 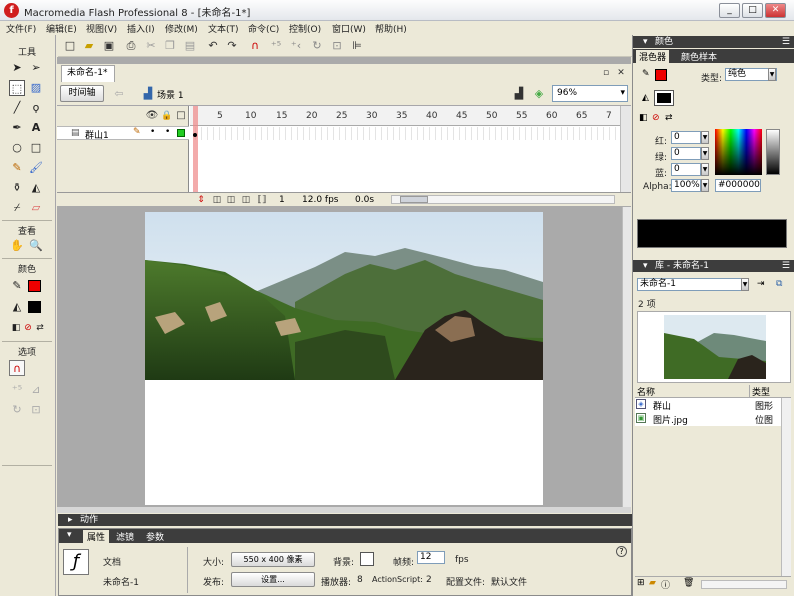 I want to click on frame-grid: 5 10 15 20 25 30 35 40 45 50 55 60 65 7, so click(x=405, y=150).